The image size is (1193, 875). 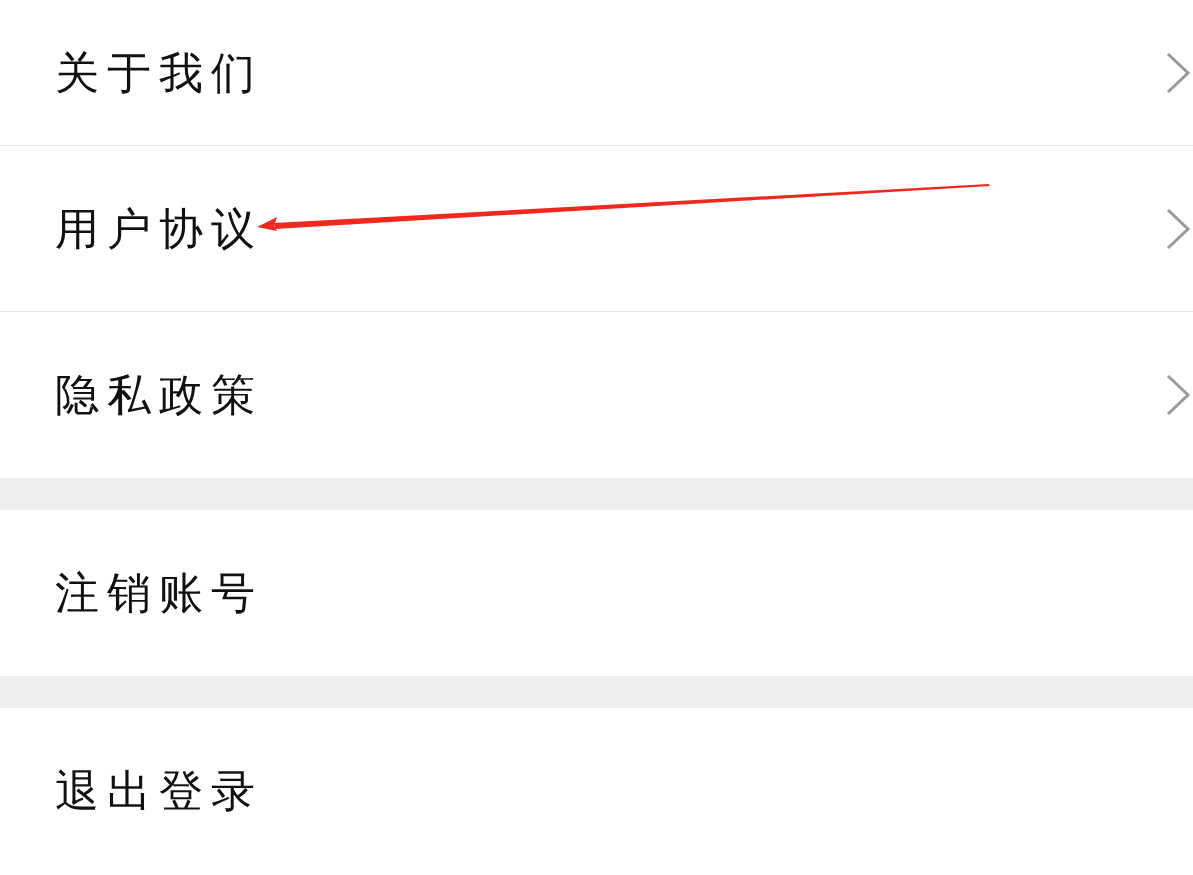 I want to click on item-label: 关于我们, so click(x=159, y=72).